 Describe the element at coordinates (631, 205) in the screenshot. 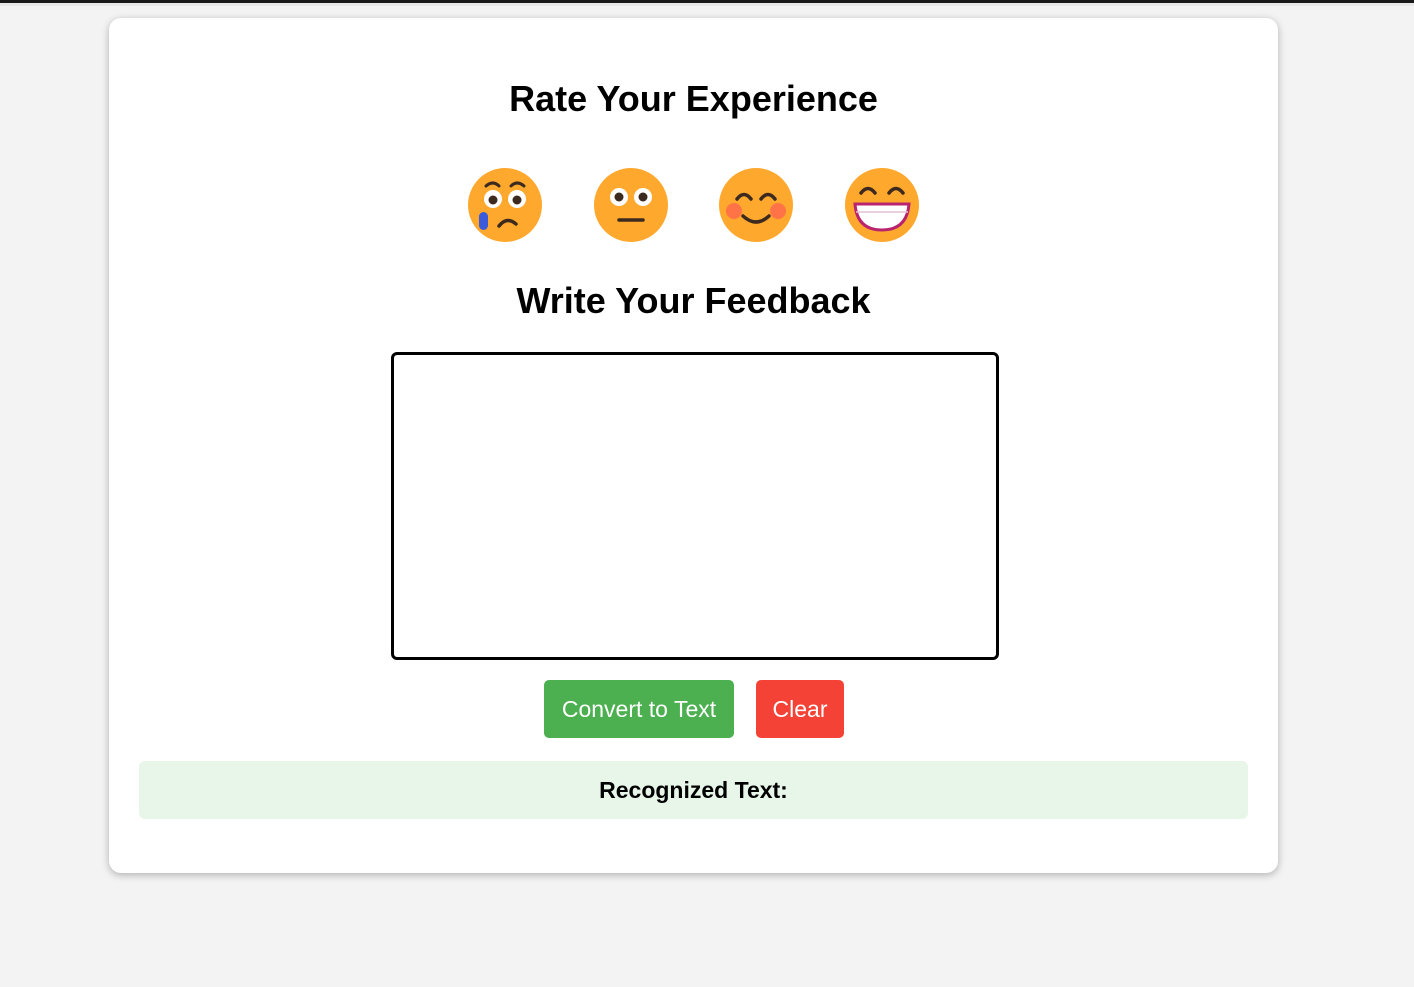

I see `neutral-face-icon` at that location.